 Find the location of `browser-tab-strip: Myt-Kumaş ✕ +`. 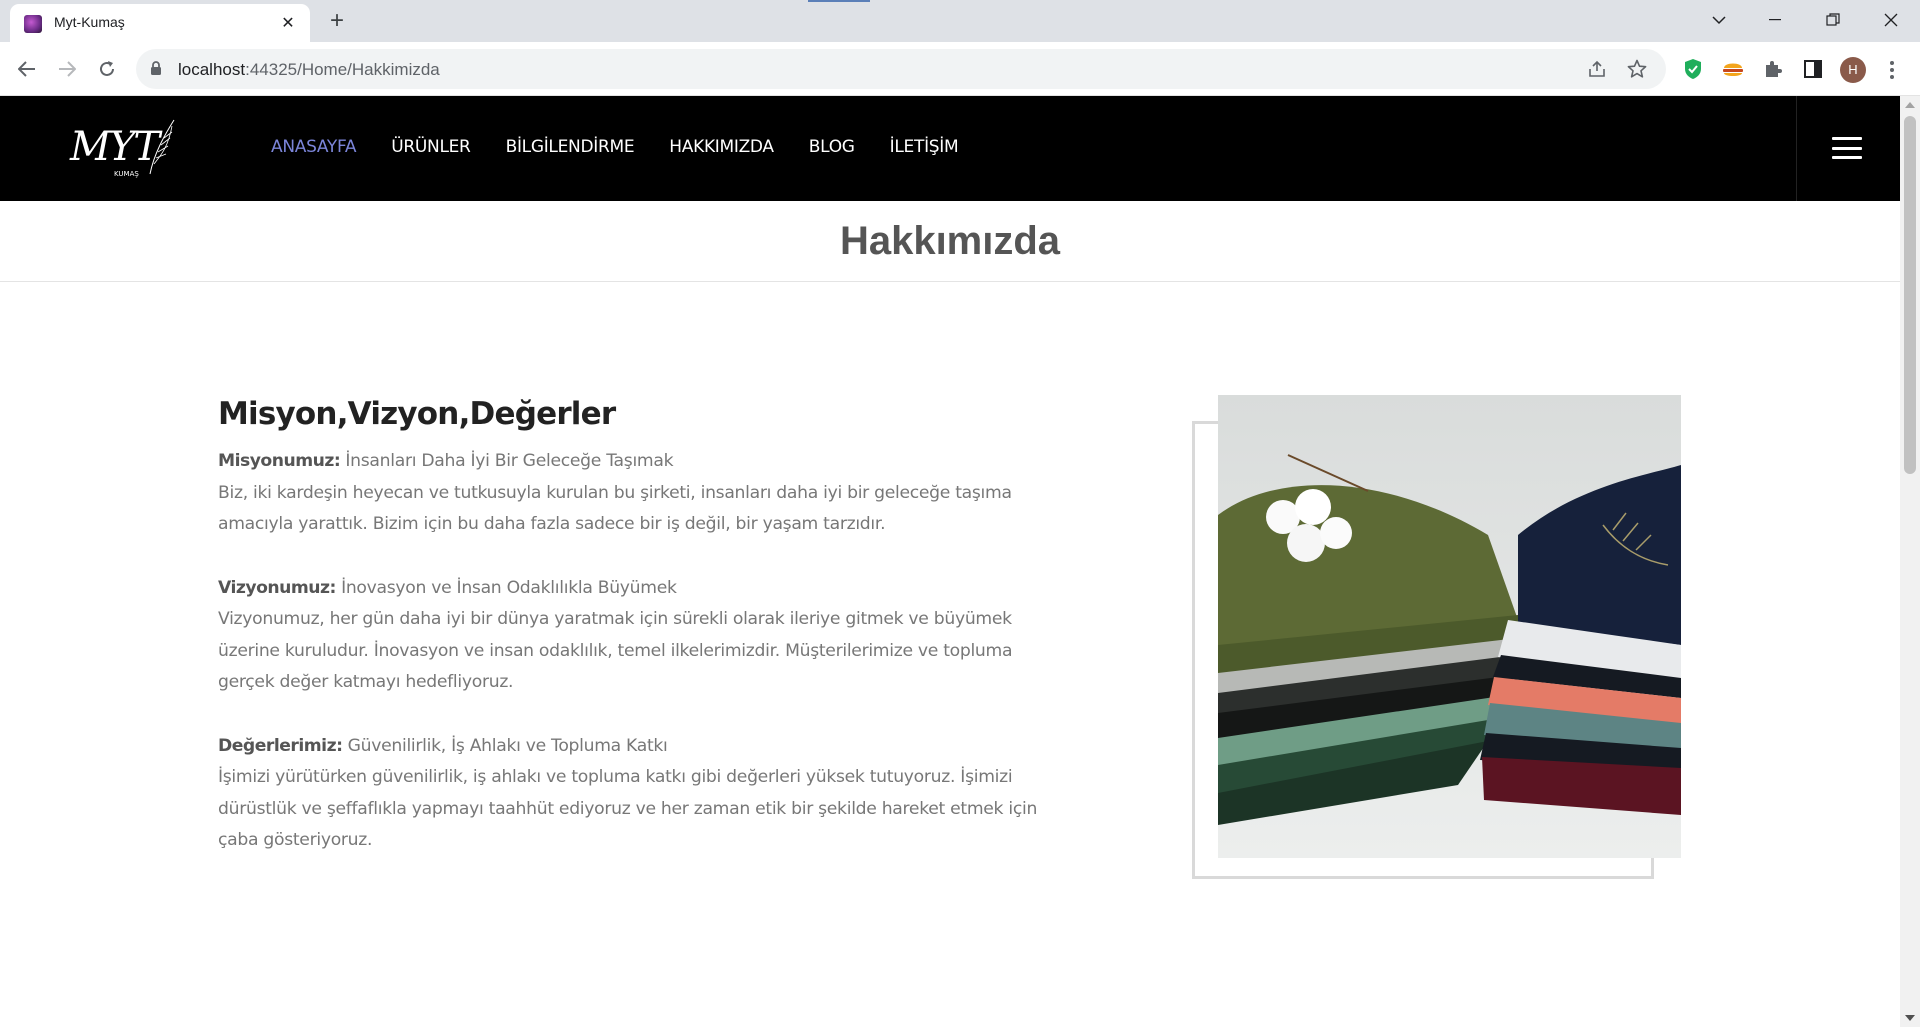

browser-tab-strip: Myt-Kumaş ✕ + is located at coordinates (960, 21).